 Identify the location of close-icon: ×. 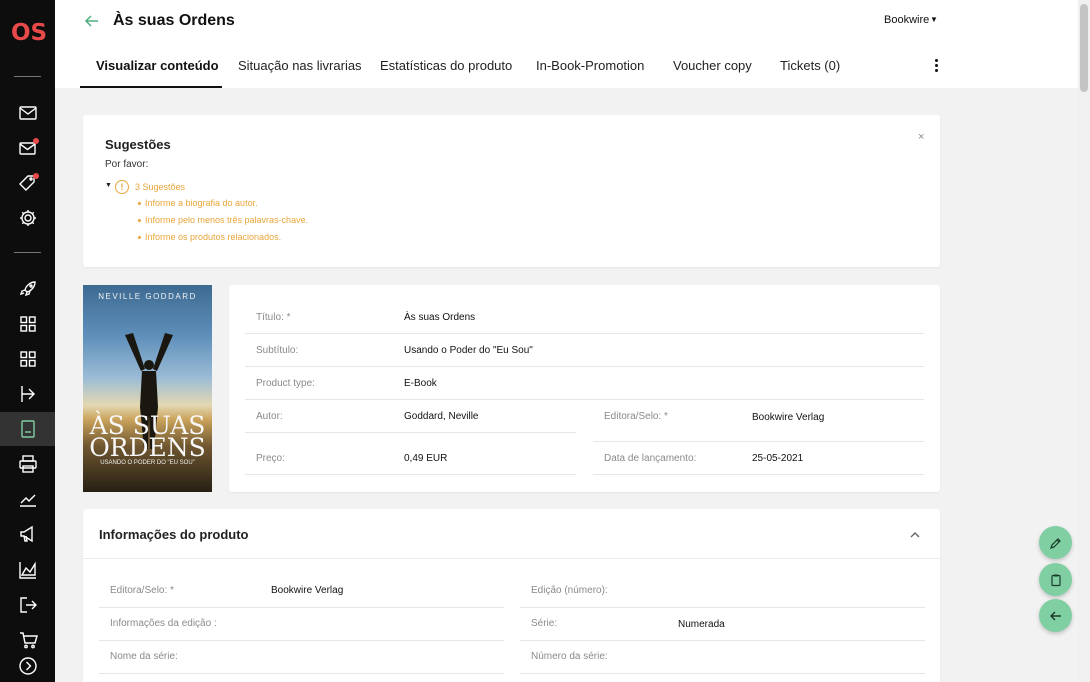
(921, 137).